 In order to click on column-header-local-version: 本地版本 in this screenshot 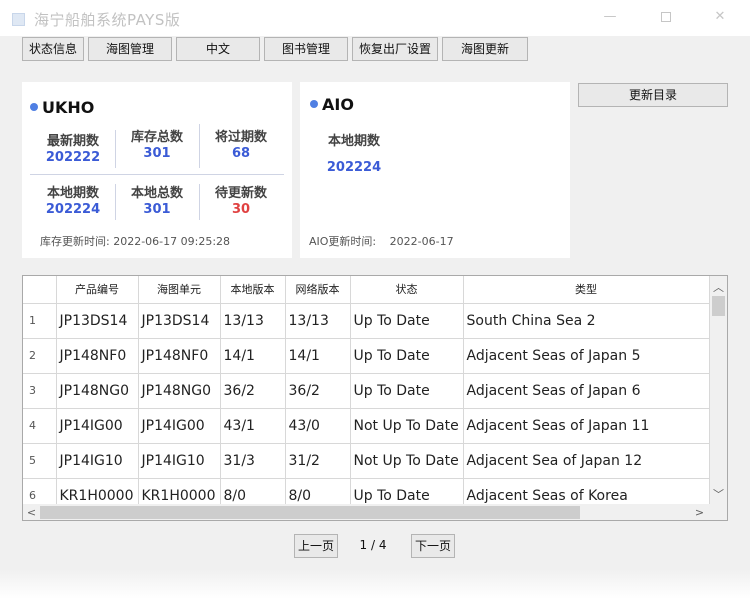, I will do `click(253, 290)`.